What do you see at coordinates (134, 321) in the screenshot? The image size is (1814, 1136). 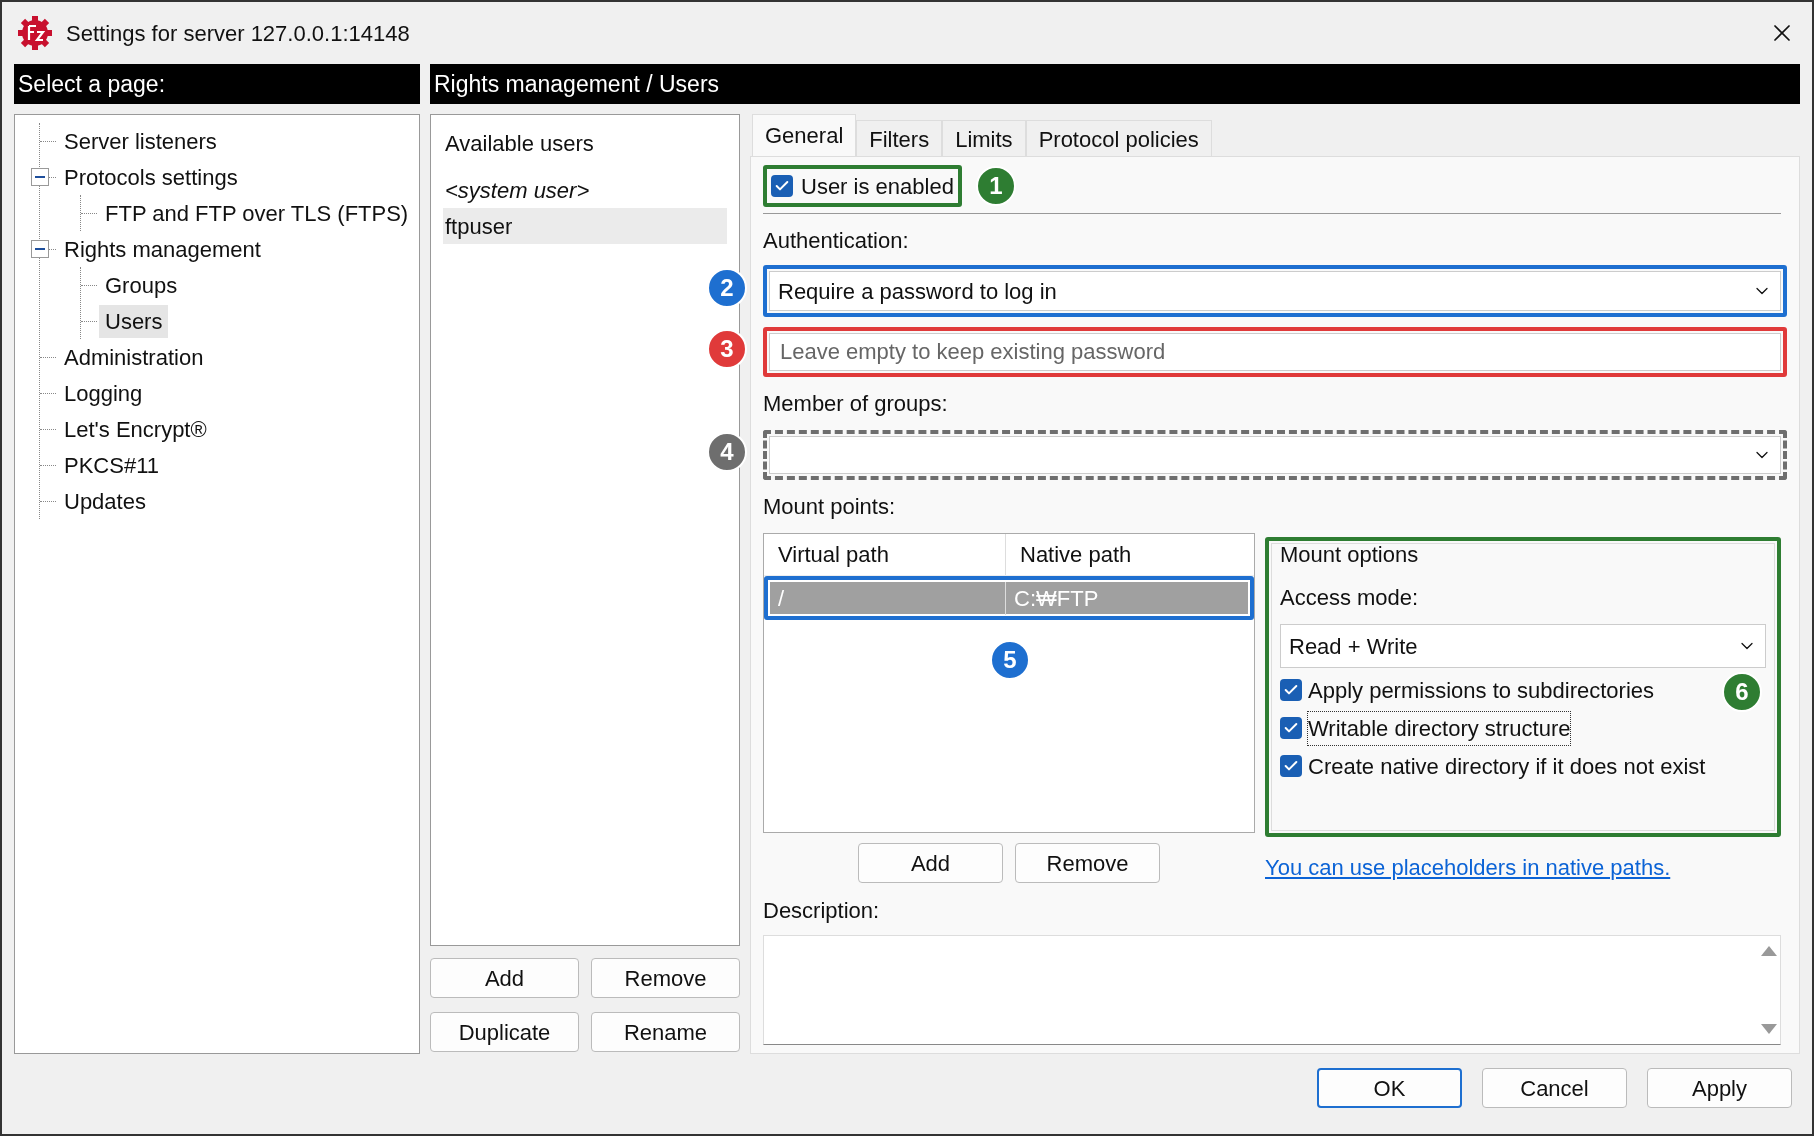 I see `tree-item: Users` at bounding box center [134, 321].